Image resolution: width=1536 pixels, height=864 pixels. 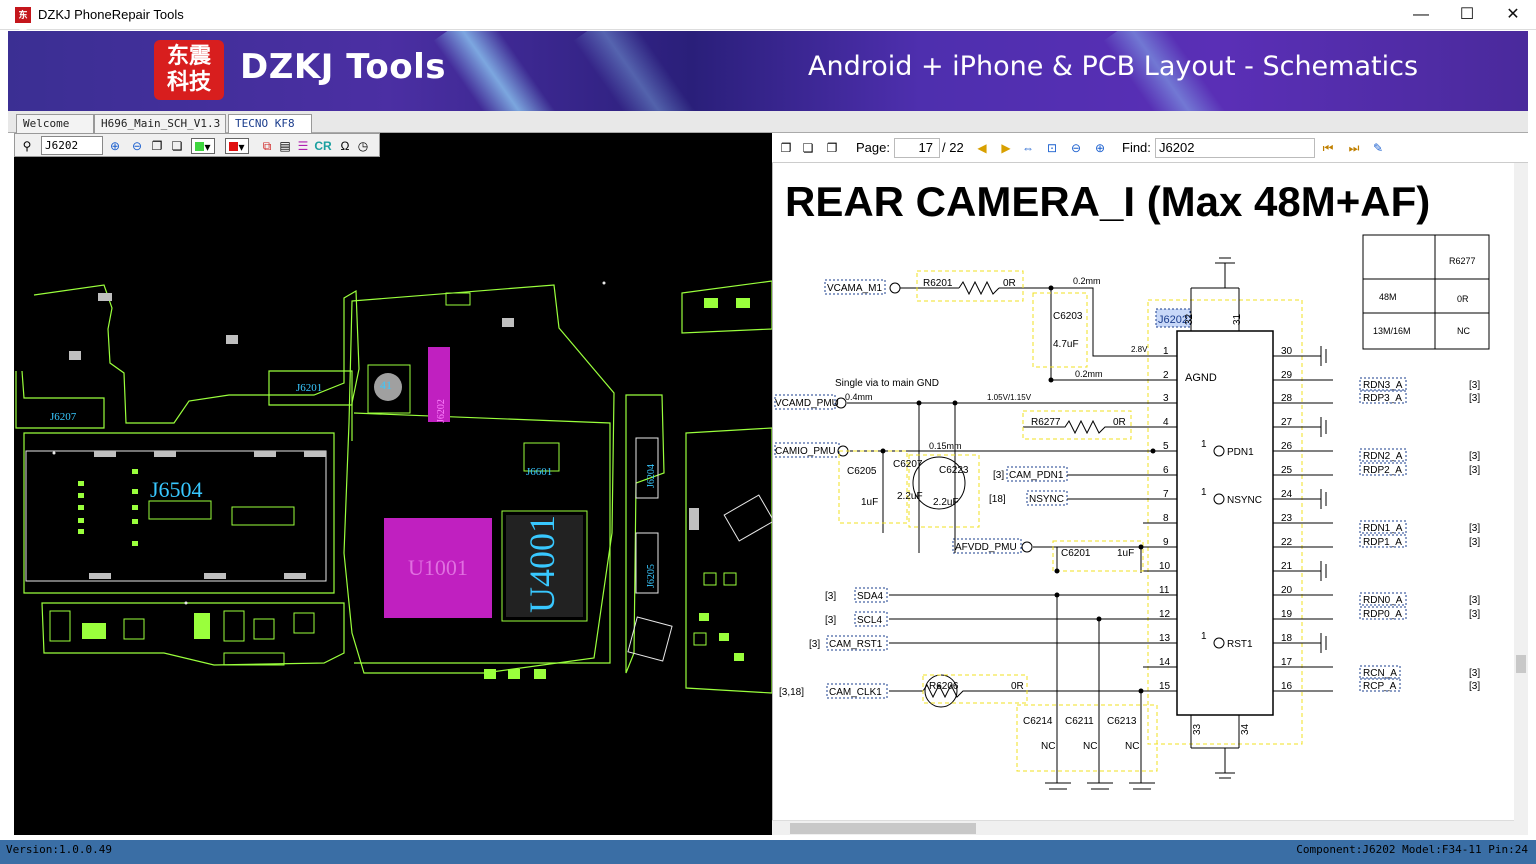 I want to click on copy-icon: ❐, so click(x=157, y=146).